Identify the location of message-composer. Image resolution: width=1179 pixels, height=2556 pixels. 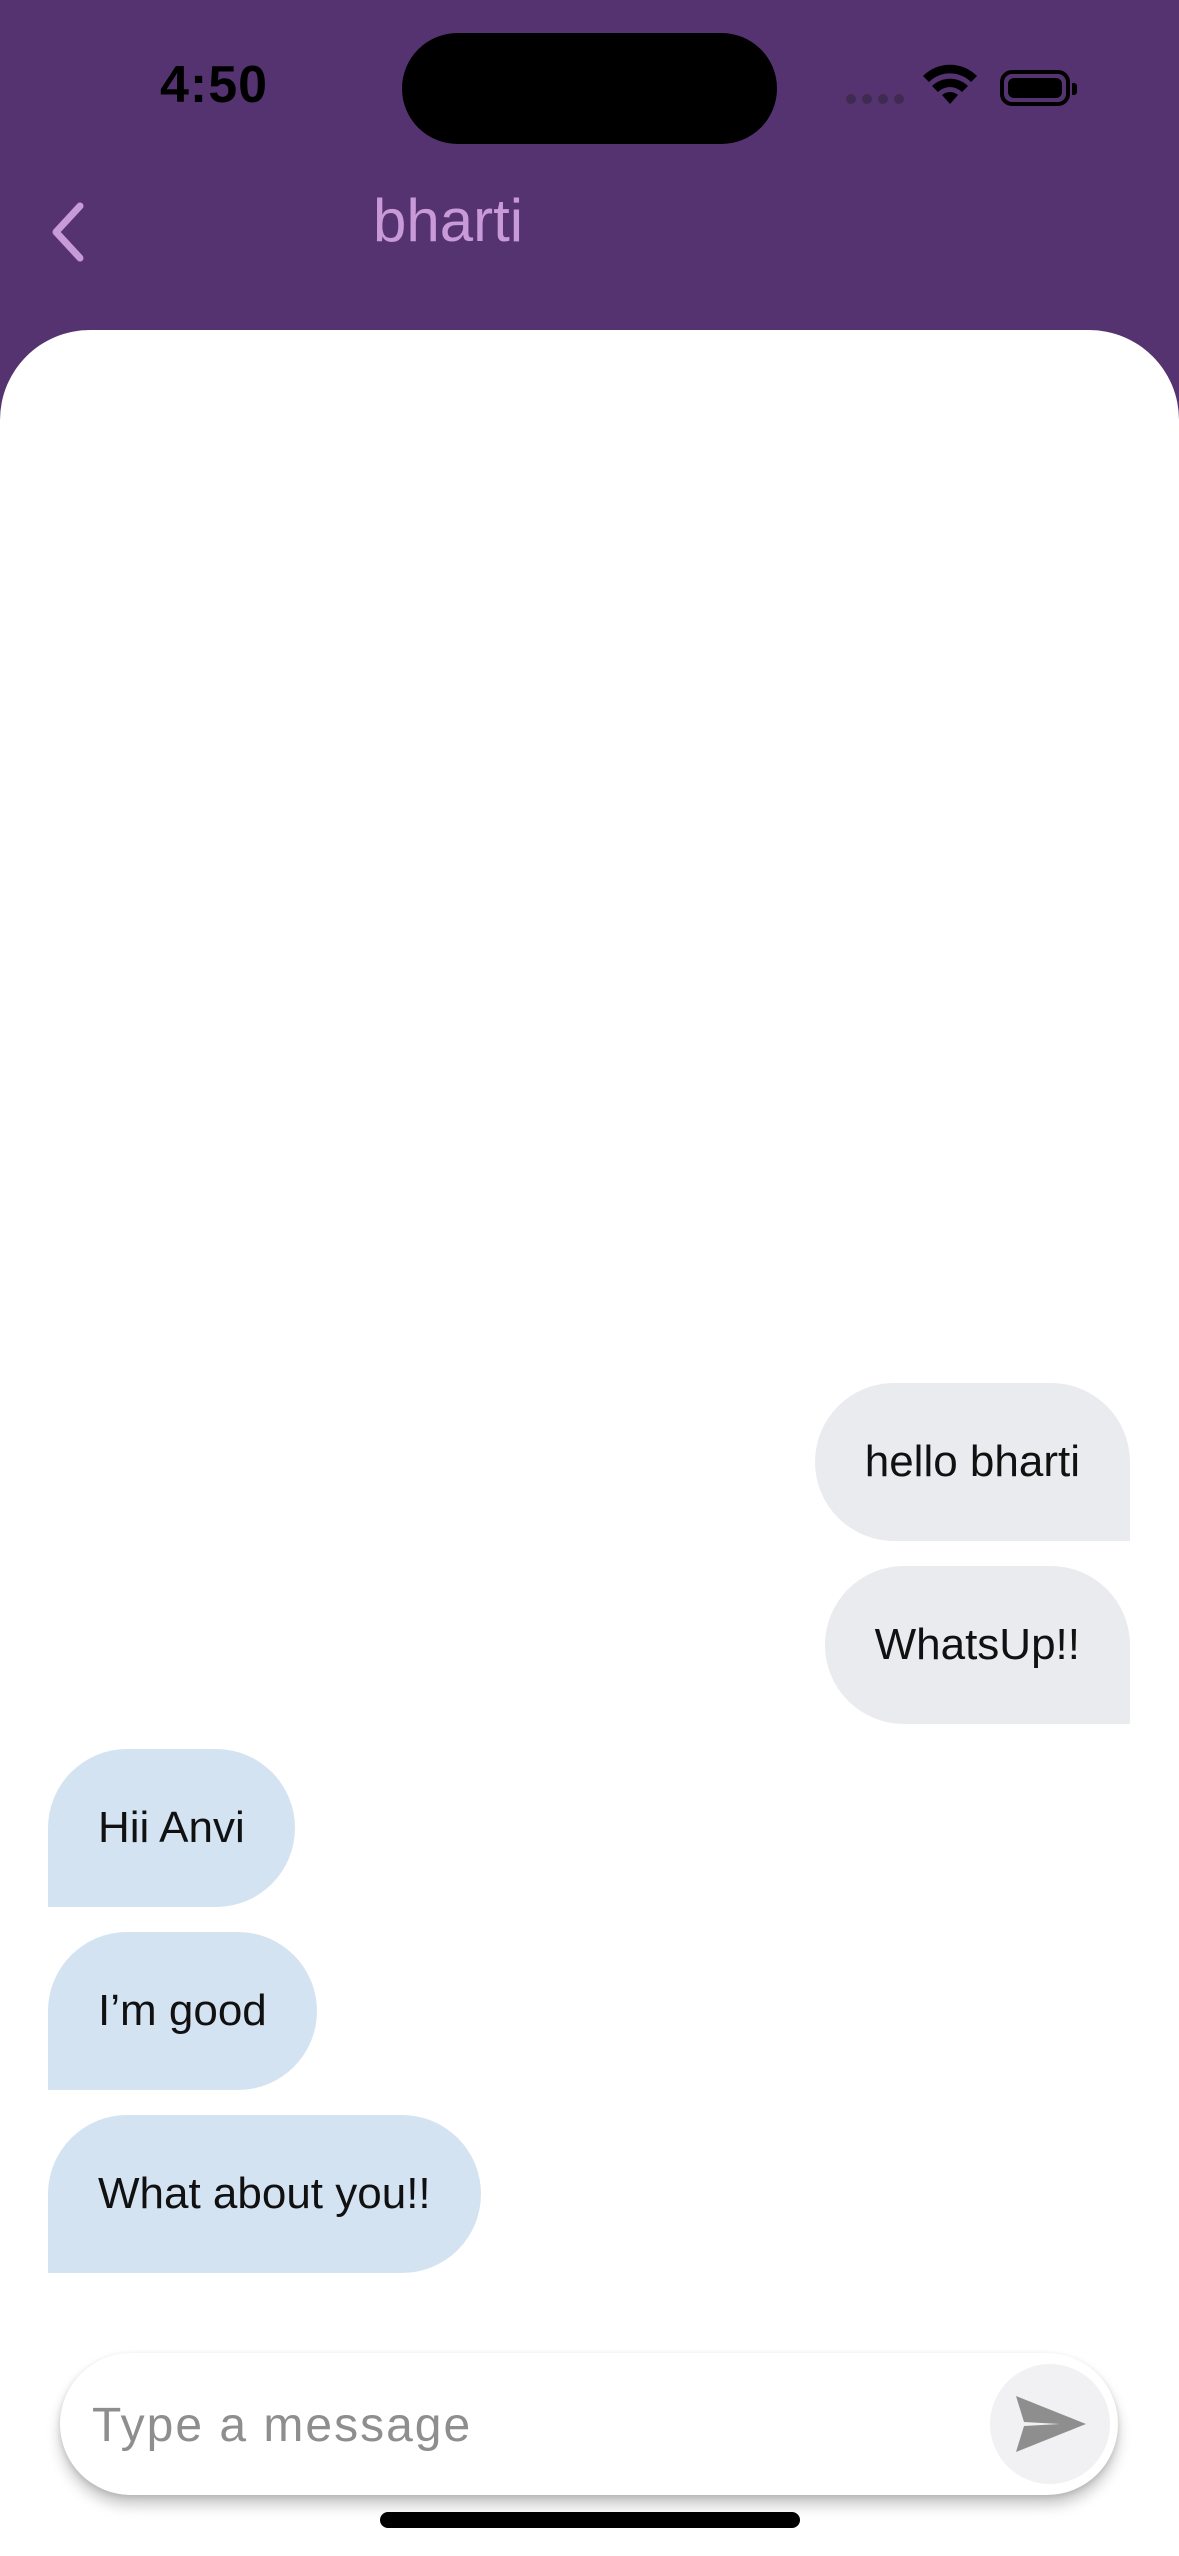
(589, 2425).